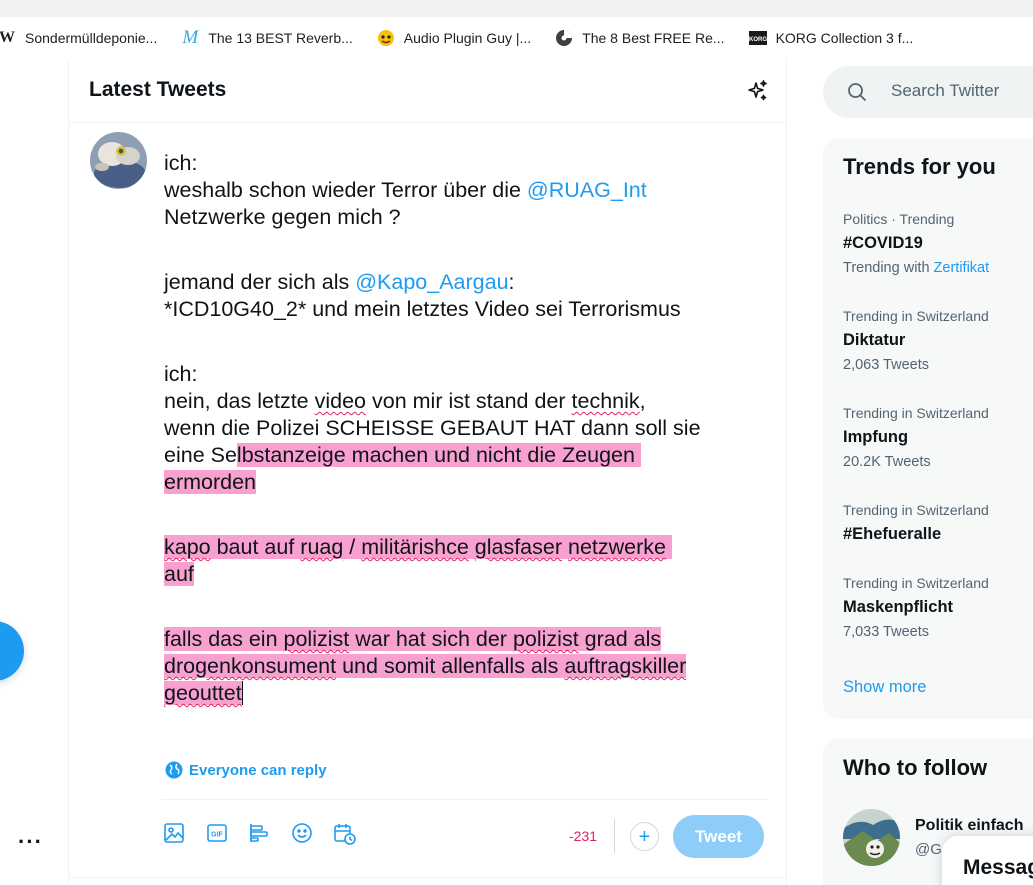 The width and height of the screenshot is (1033, 885). What do you see at coordinates (718, 836) in the screenshot?
I see `tweet-button: Tweet` at bounding box center [718, 836].